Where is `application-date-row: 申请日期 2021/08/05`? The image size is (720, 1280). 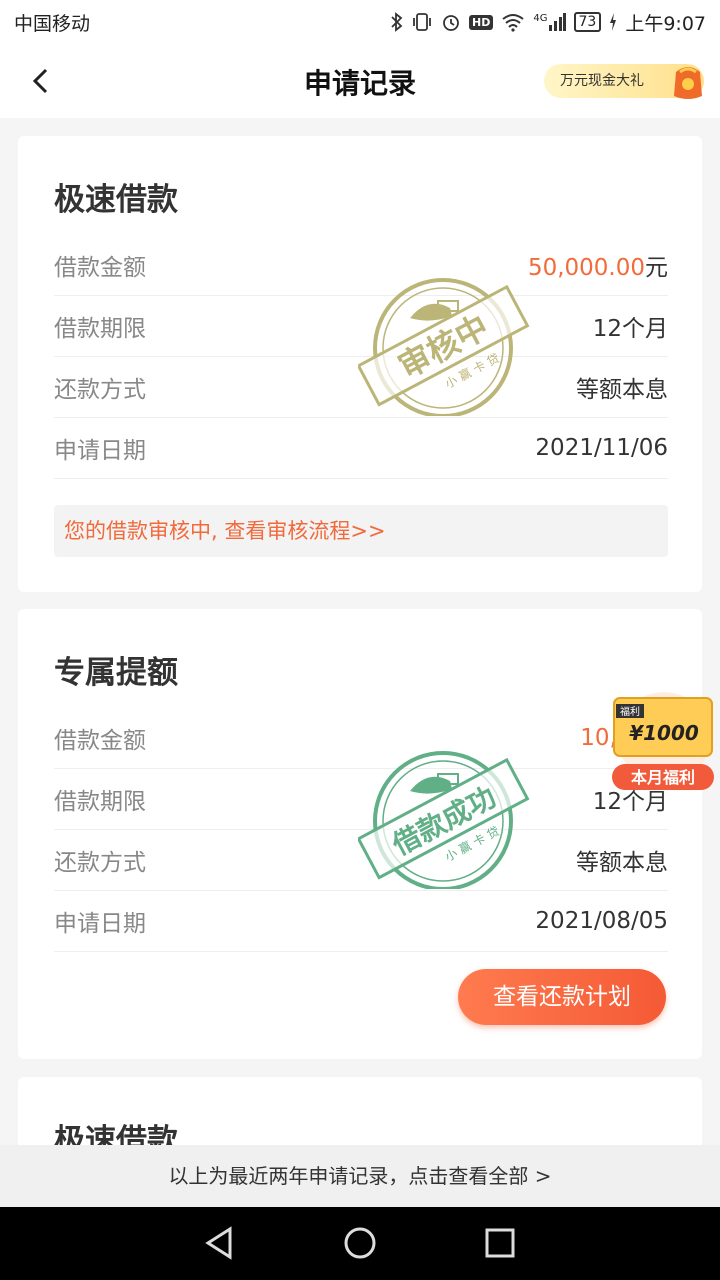 application-date-row: 申请日期 2021/08/05 is located at coordinates (361, 921).